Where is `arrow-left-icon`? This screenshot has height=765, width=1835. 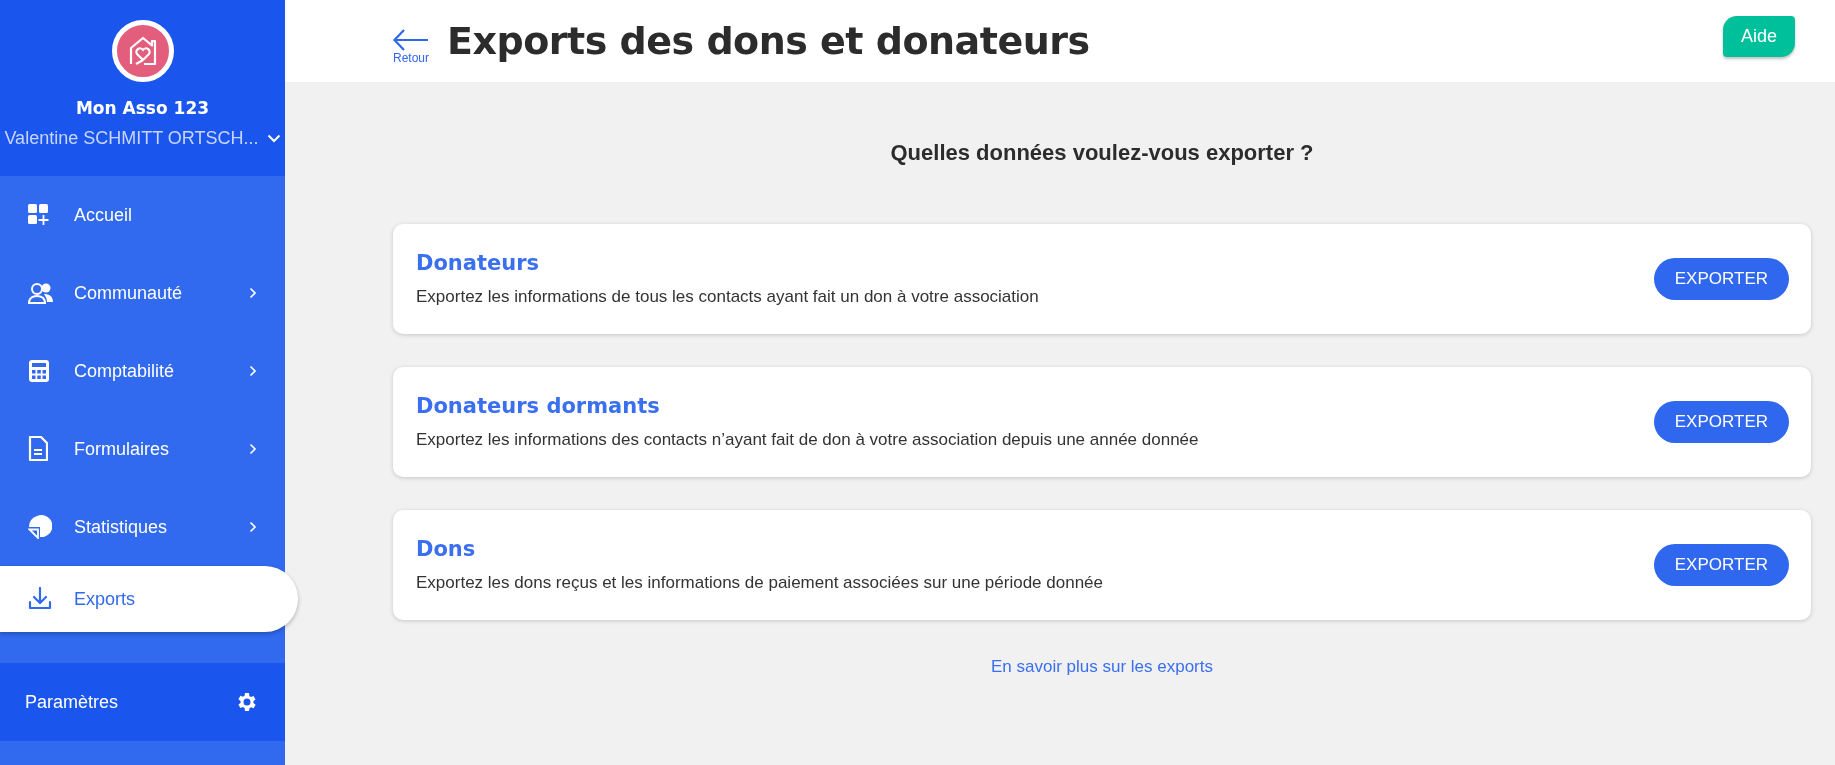
arrow-left-icon is located at coordinates (411, 40).